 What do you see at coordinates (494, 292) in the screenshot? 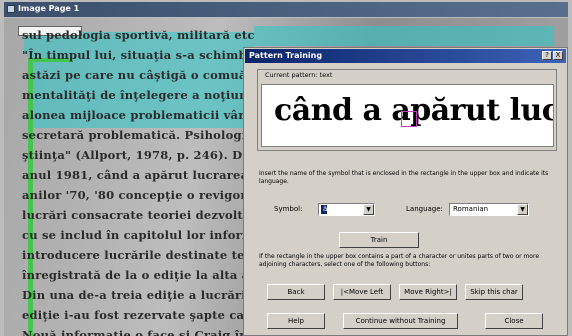
I see `skip-char-button: Skip this char` at bounding box center [494, 292].